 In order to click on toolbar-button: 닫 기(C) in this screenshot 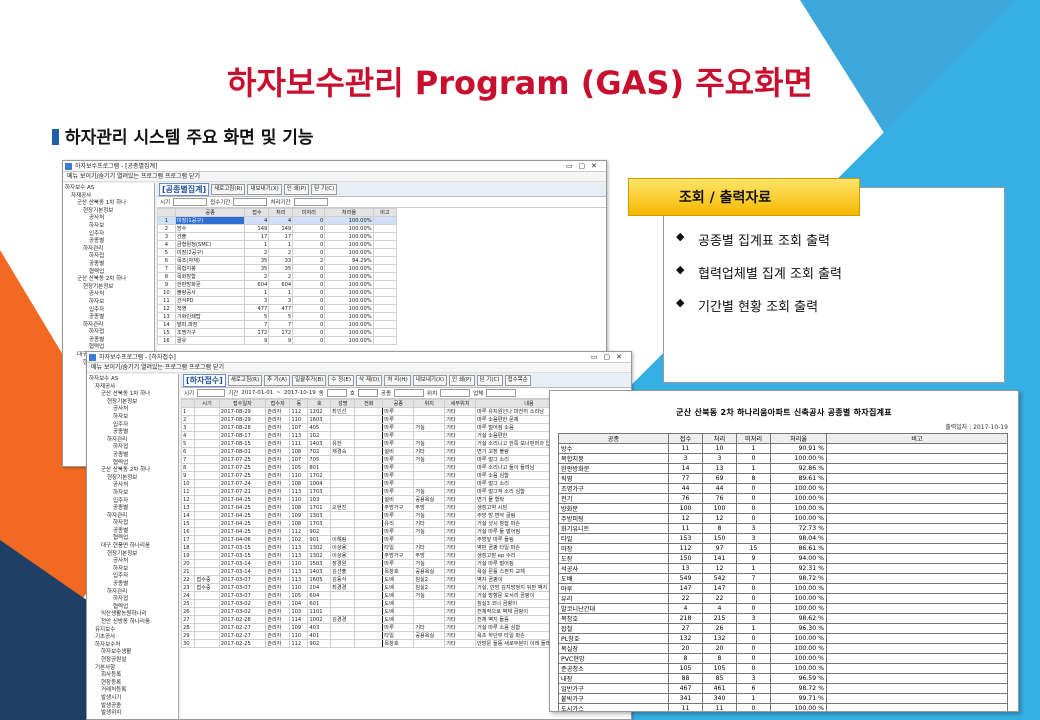, I will do `click(489, 380)`.